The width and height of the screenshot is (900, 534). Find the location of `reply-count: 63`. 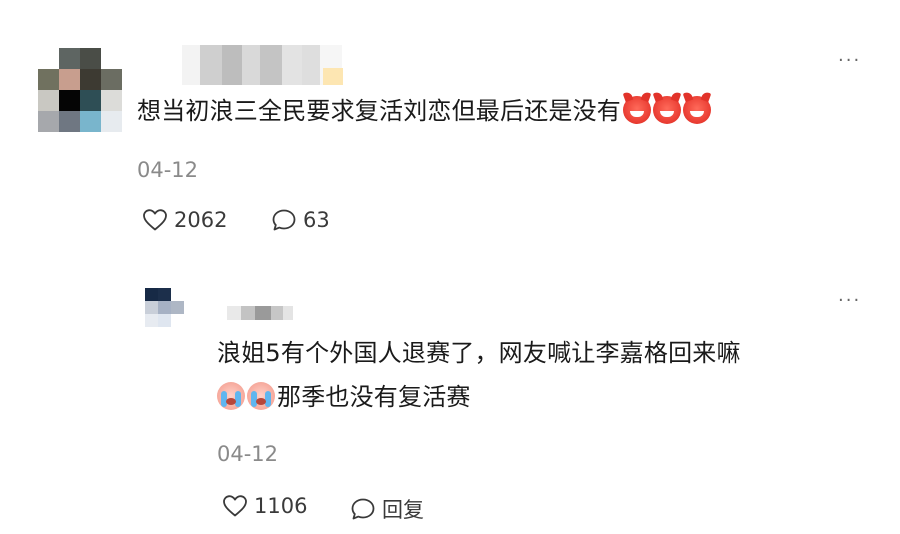

reply-count: 63 is located at coordinates (316, 220).